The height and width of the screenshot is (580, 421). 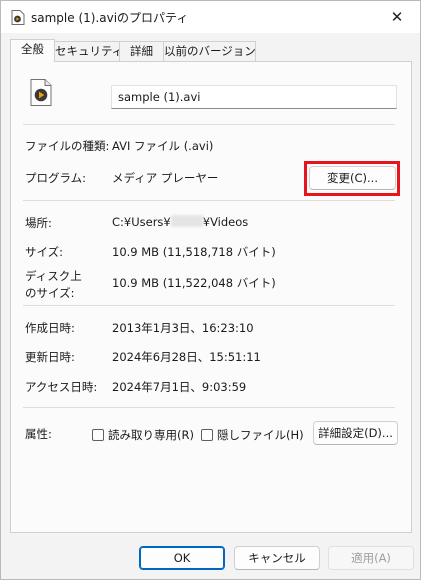 What do you see at coordinates (183, 328) in the screenshot?
I see `created-value: 2013年1月3日、16:23:10` at bounding box center [183, 328].